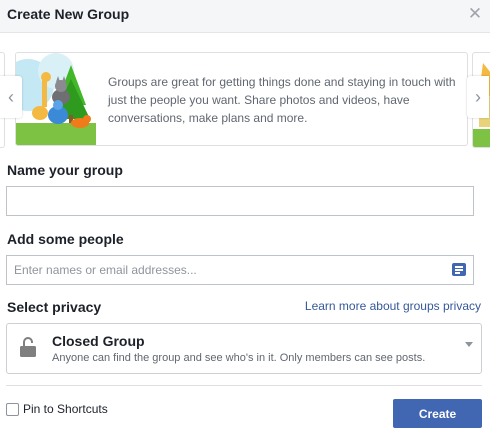 This screenshot has height=442, width=490. What do you see at coordinates (459, 269) in the screenshot?
I see `contact-list-icon` at bounding box center [459, 269].